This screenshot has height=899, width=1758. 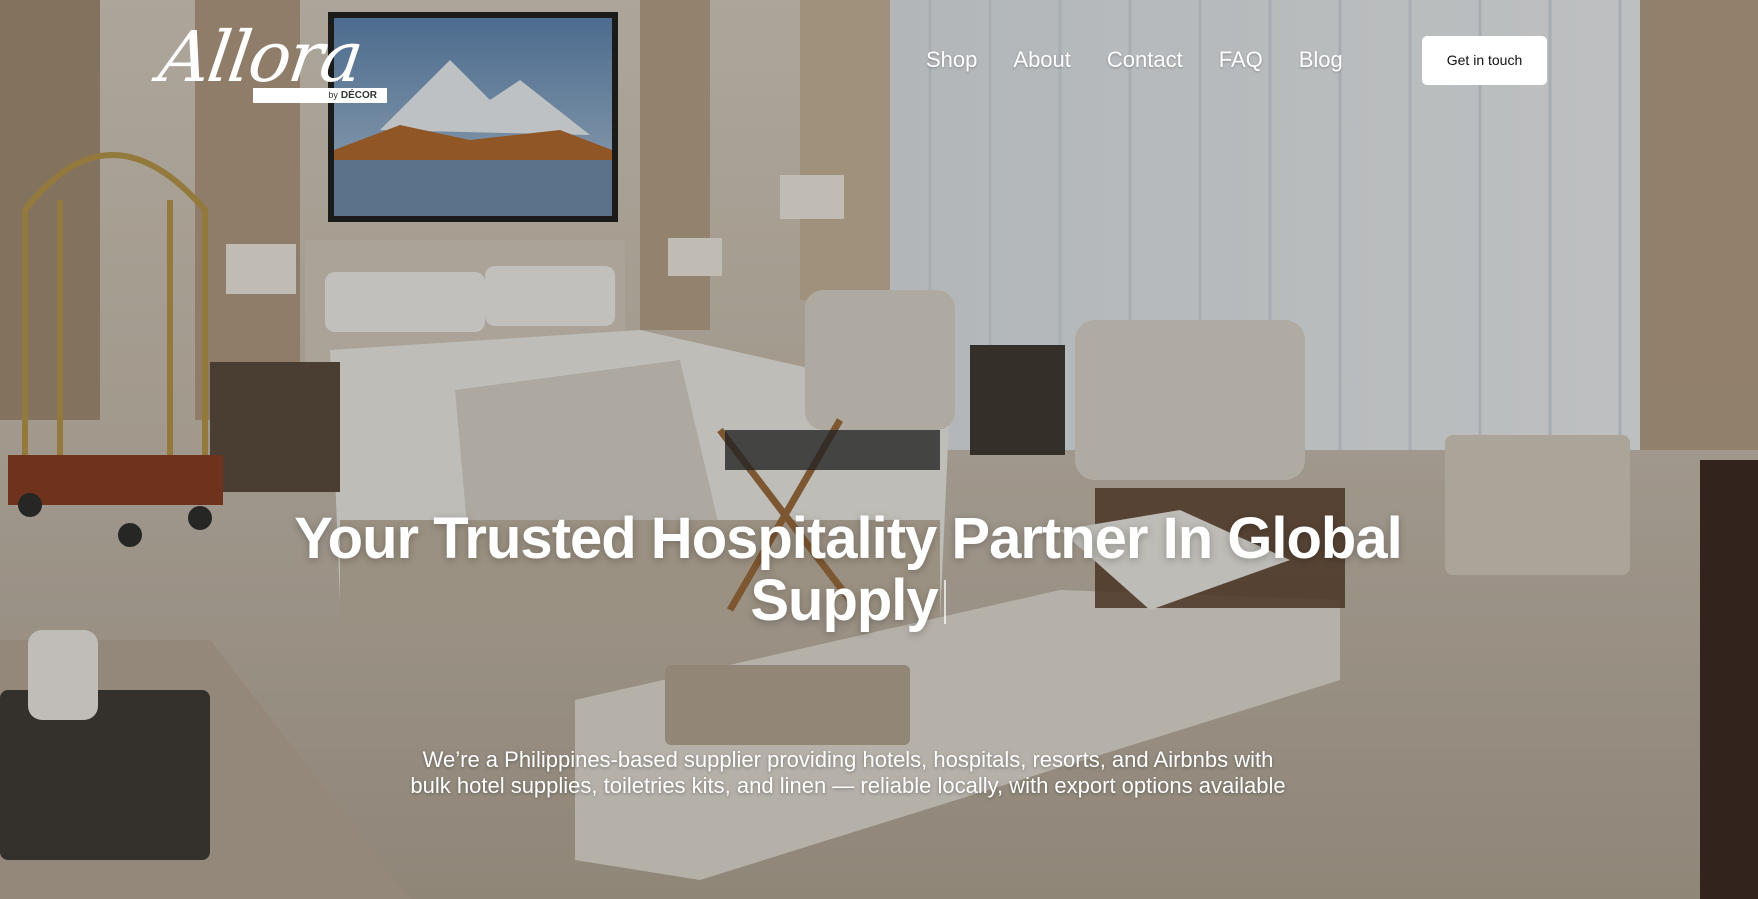 What do you see at coordinates (1321, 60) in the screenshot?
I see `nav-link-blog: Blog` at bounding box center [1321, 60].